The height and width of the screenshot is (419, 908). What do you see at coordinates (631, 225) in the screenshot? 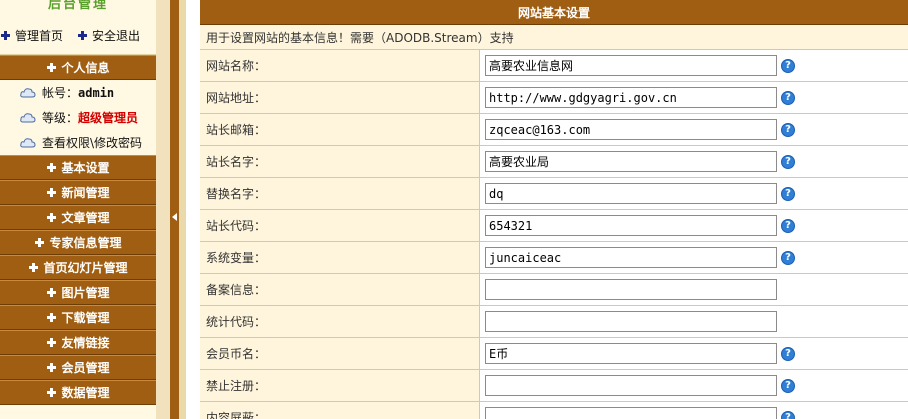
I see `admin-code-input` at bounding box center [631, 225].